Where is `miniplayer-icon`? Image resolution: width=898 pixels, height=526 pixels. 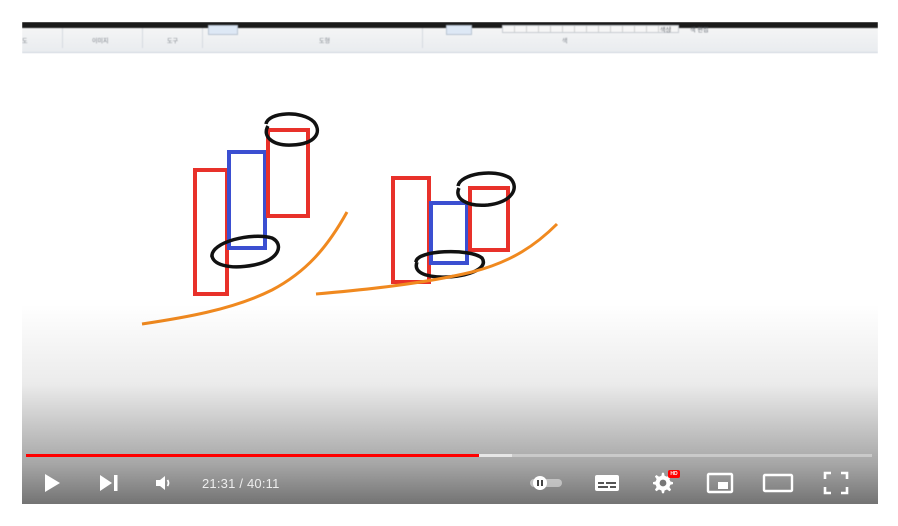
miniplayer-icon is located at coordinates (720, 483).